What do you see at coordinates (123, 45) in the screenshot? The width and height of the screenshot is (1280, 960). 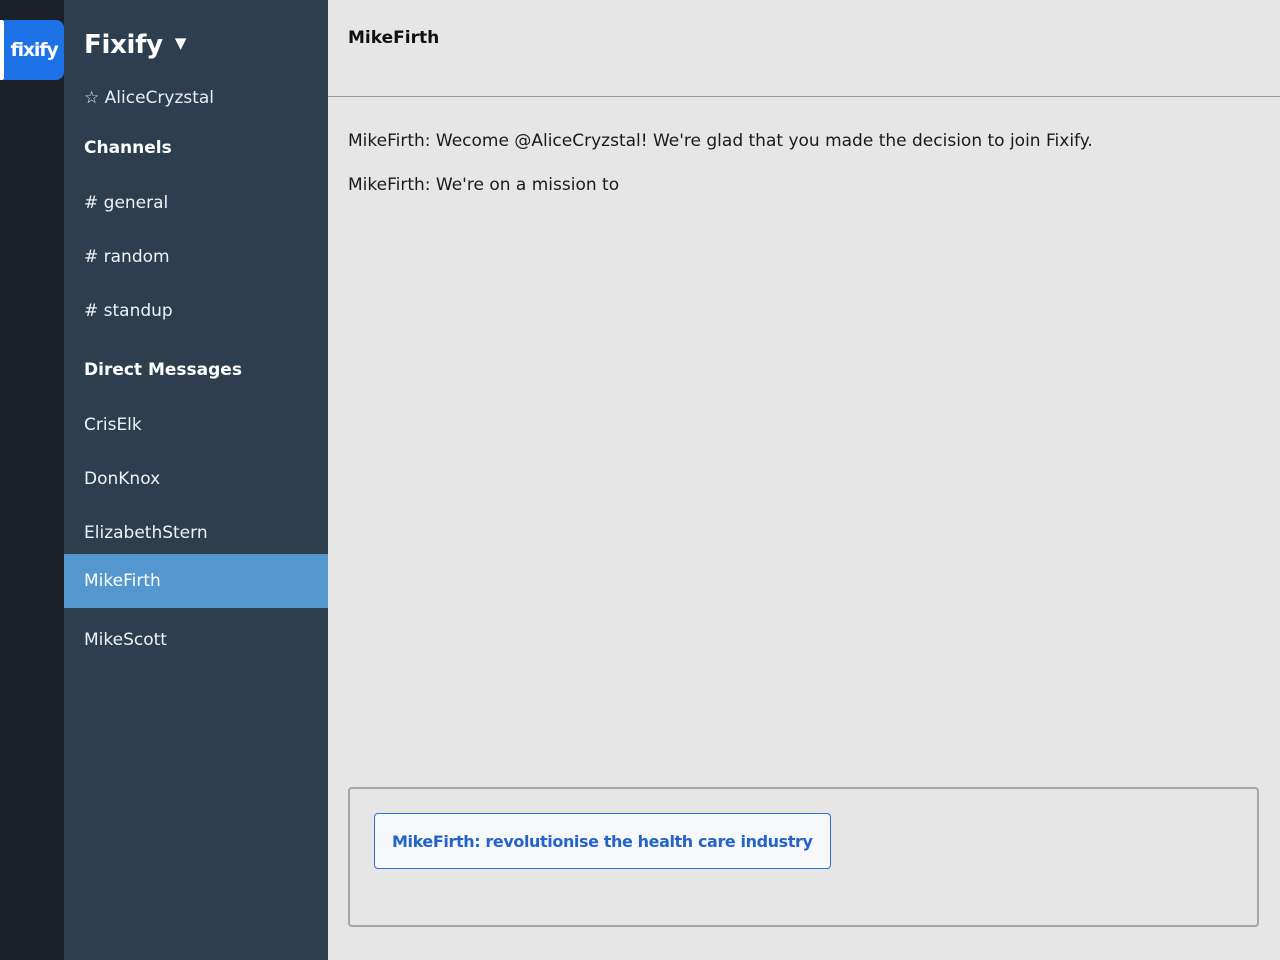 I see `workspace-name: Fixify` at bounding box center [123, 45].